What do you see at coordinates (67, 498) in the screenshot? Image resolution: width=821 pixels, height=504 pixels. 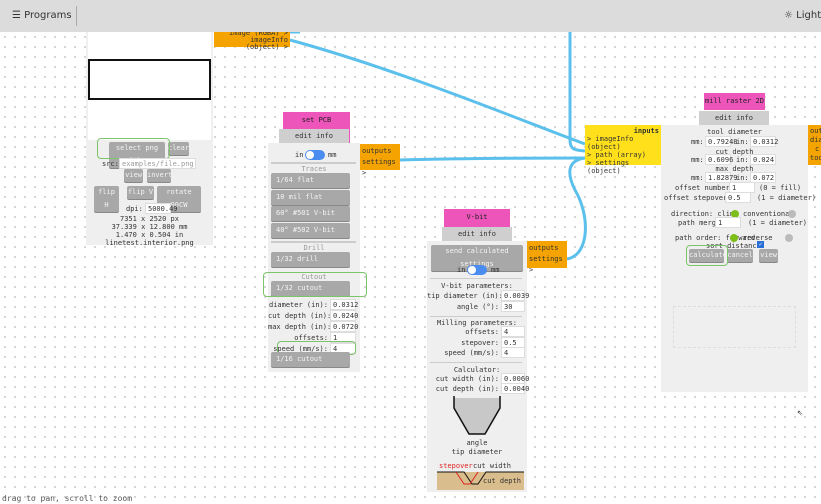 I see `status-hint: drag to pan, scroll to zoom` at bounding box center [67, 498].